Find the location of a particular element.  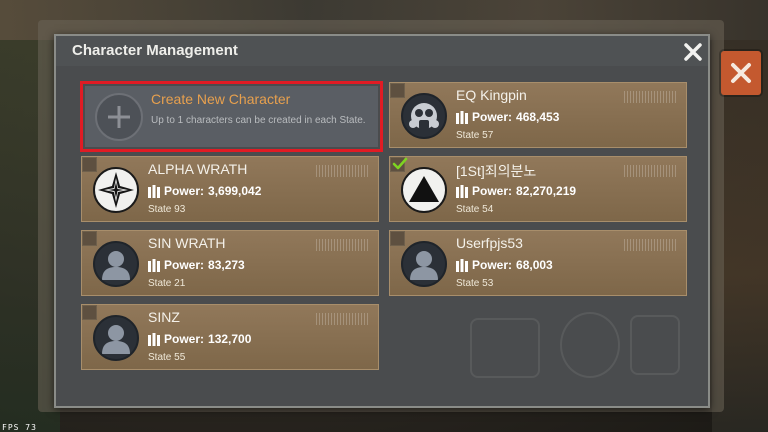

triangle-emblem-icon is located at coordinates (424, 190).